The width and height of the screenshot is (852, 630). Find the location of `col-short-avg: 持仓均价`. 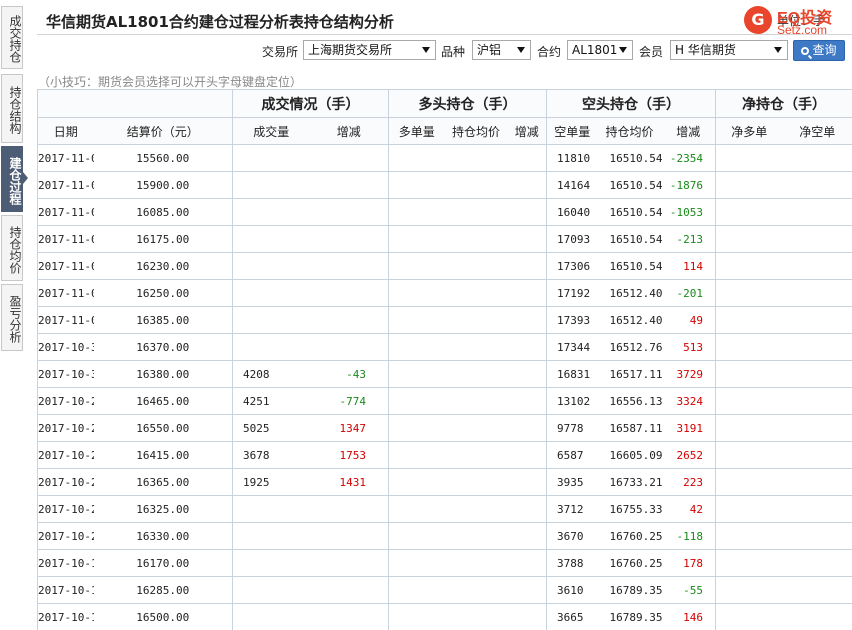

col-short-avg: 持仓均价 is located at coordinates (629, 131).